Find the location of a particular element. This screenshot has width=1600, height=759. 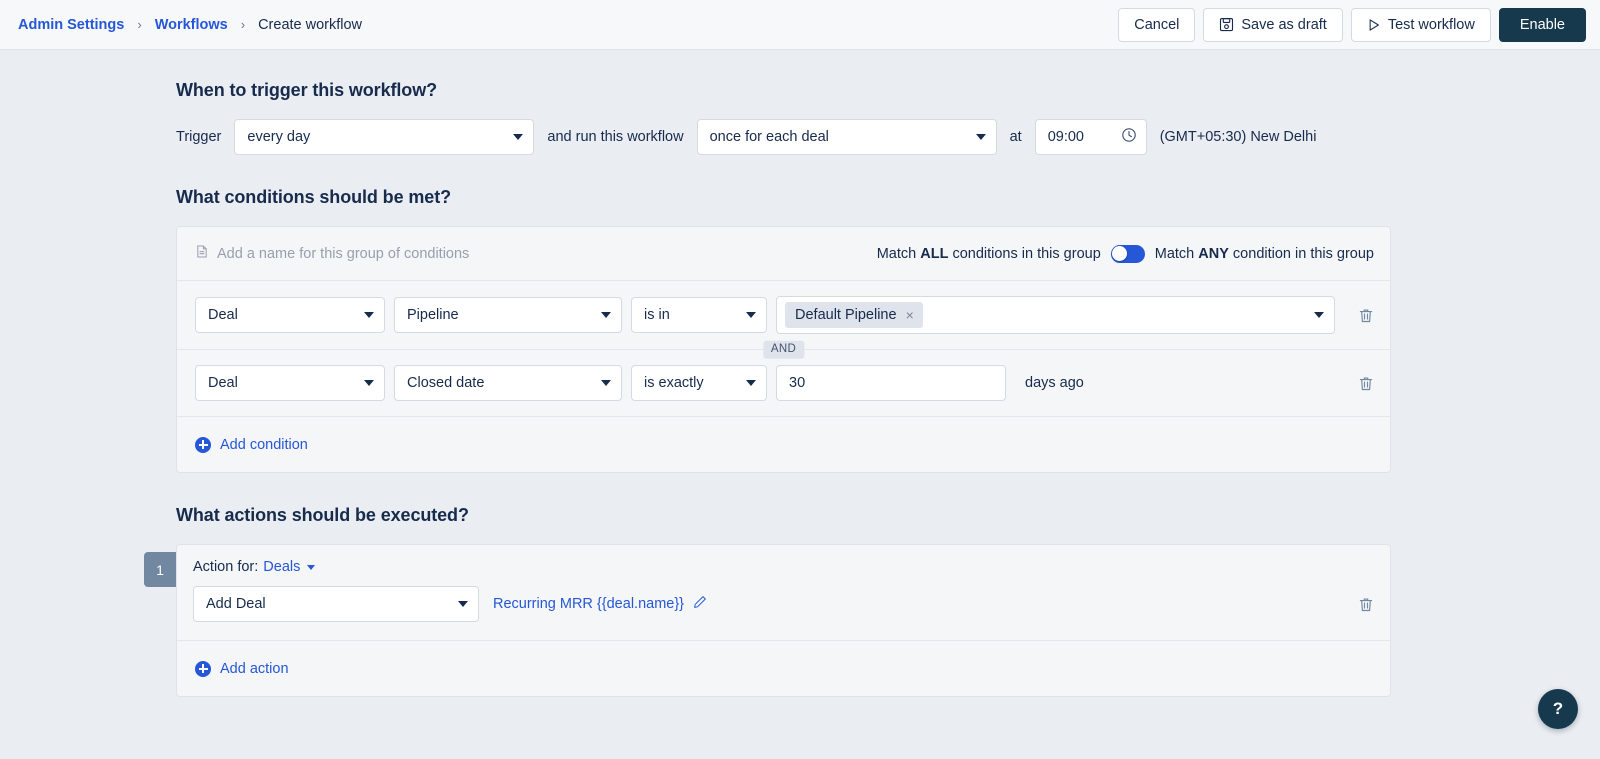

condition-joiner-divider: AND is located at coordinates (783, 349).